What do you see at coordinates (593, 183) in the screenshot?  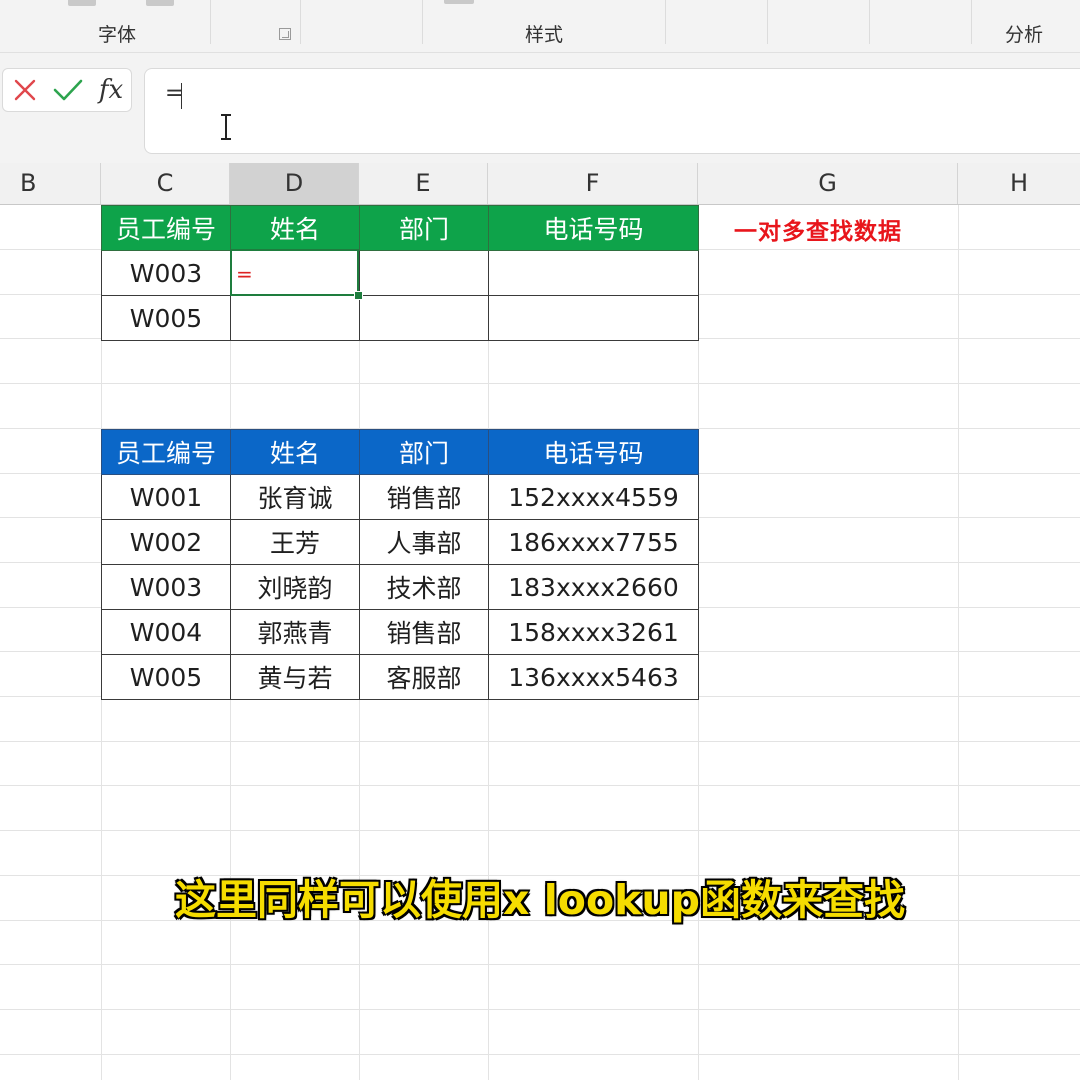 I see `column-header-f: F` at bounding box center [593, 183].